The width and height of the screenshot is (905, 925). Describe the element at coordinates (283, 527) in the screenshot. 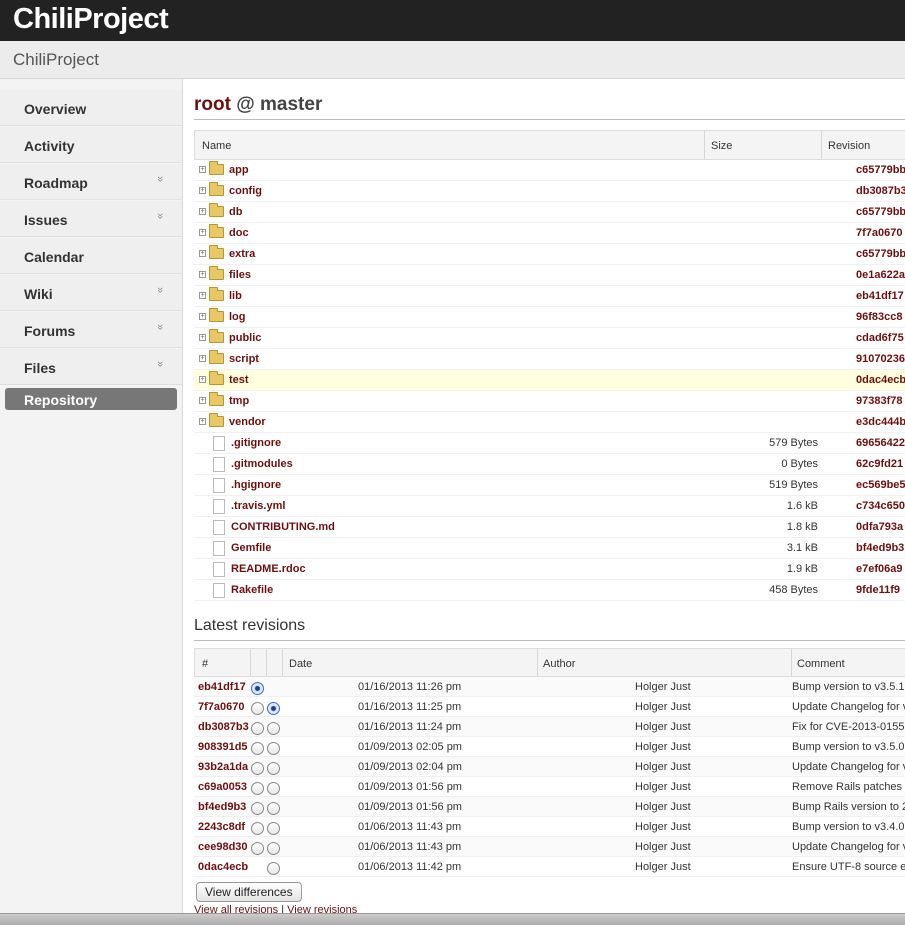

I see `entry-name-link: CONTRIBUTING.md` at that location.